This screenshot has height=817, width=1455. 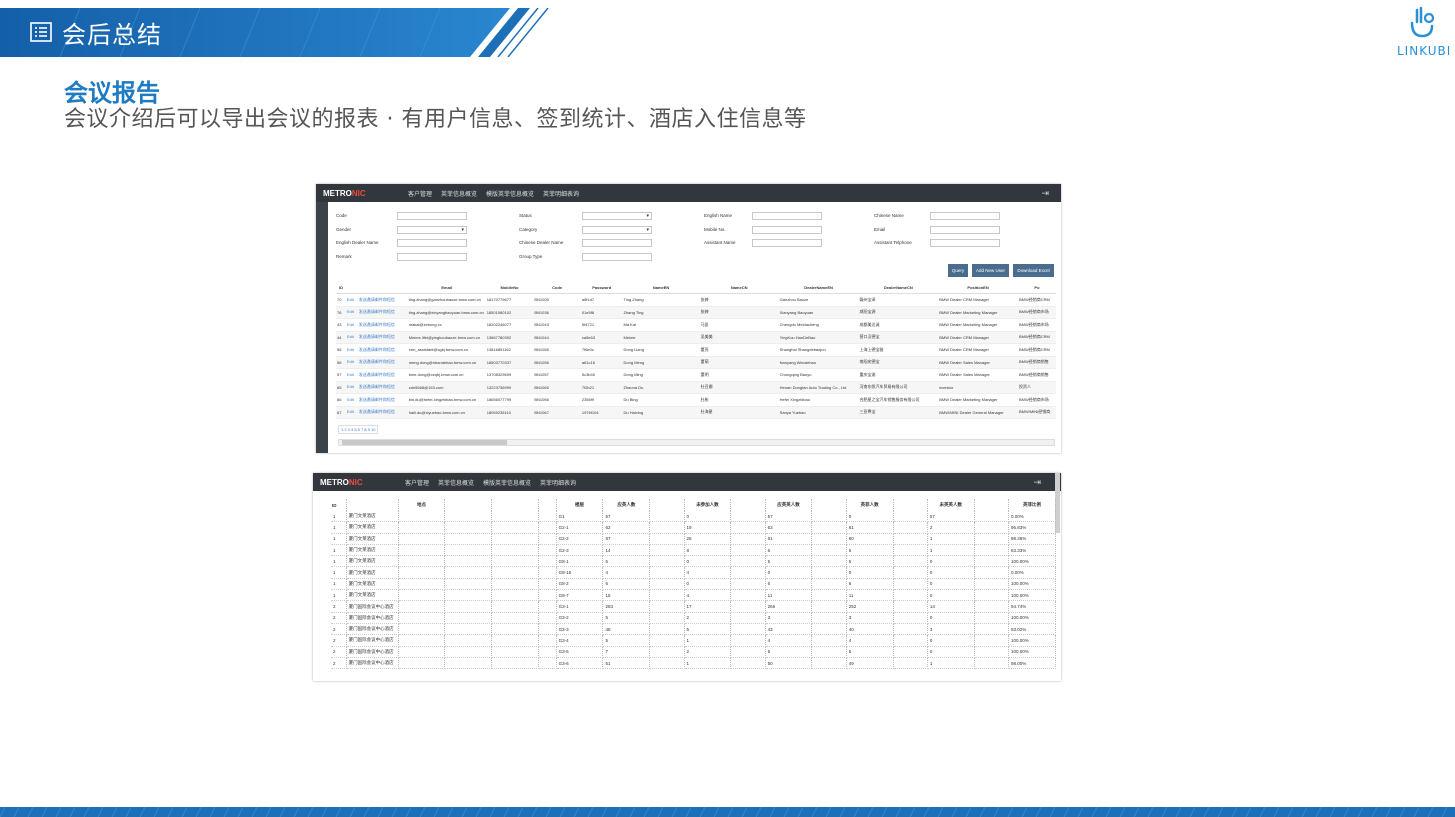 I want to click on english-name-input, so click(x=787, y=216).